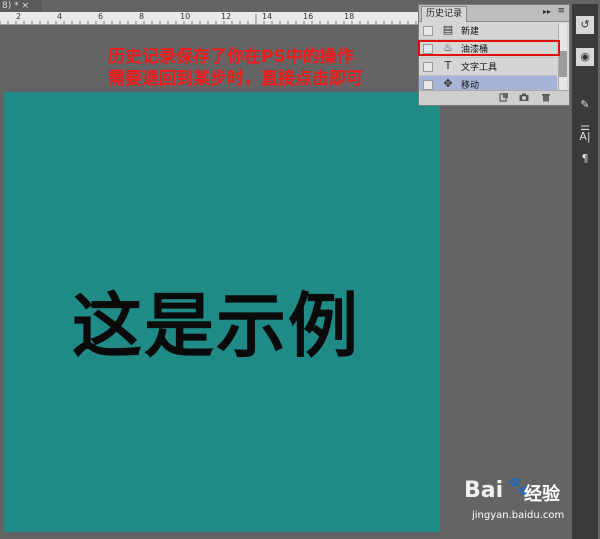  I want to click on history-list: ▤ 新建 ♨ 油漆桶 T 文字工具 ✥ 移动, so click(488, 58).